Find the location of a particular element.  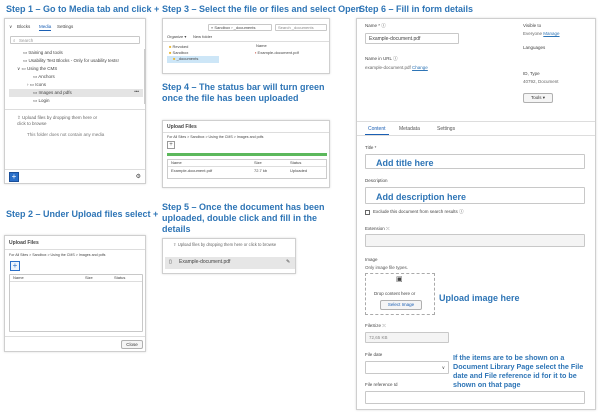

tree-item-login: ▭ Login is located at coordinates (41, 101).